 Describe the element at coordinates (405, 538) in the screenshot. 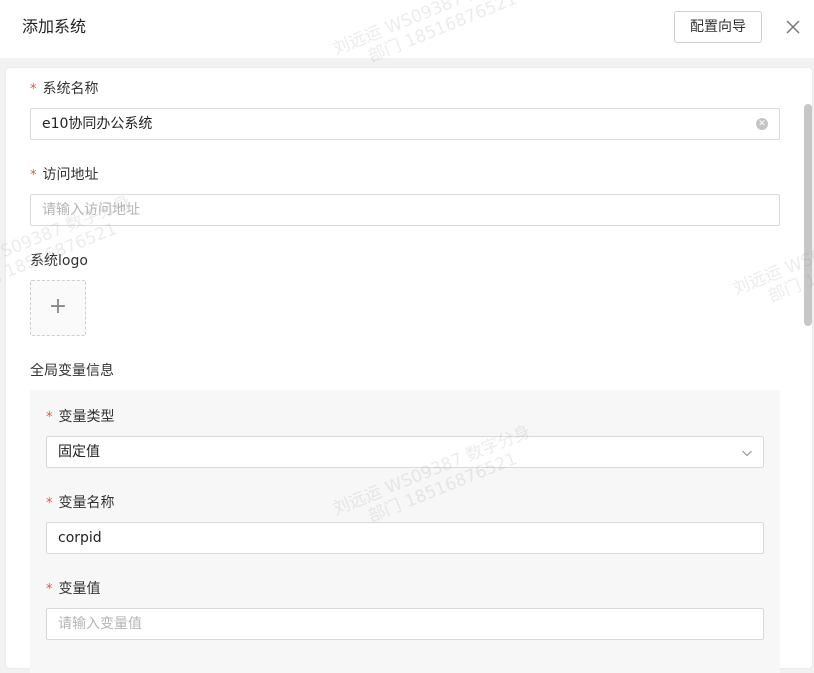

I see `var-name-input: corpid` at that location.